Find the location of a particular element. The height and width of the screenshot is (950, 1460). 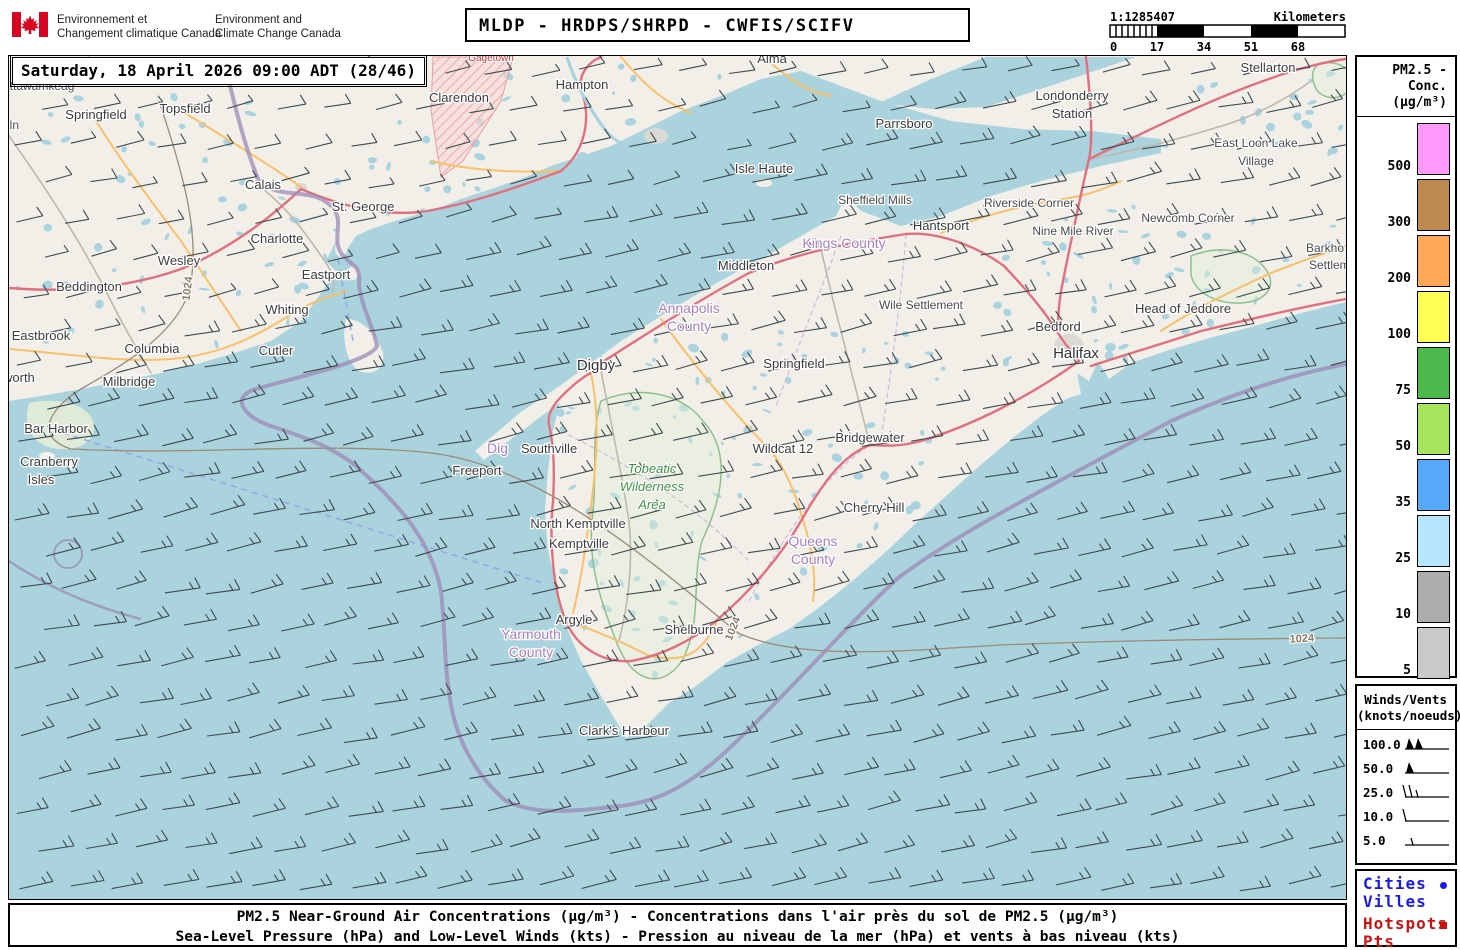

wind-legend-item: 50.0 is located at coordinates (1406, 768).